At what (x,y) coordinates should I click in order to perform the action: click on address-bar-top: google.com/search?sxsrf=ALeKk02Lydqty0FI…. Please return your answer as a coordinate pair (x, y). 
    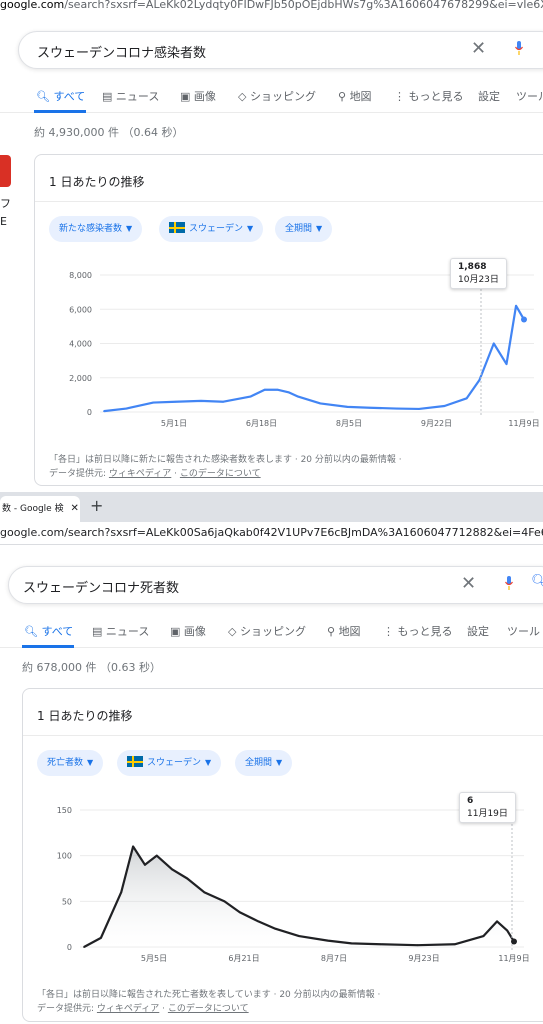
    Looking at the image, I should click on (271, 5).